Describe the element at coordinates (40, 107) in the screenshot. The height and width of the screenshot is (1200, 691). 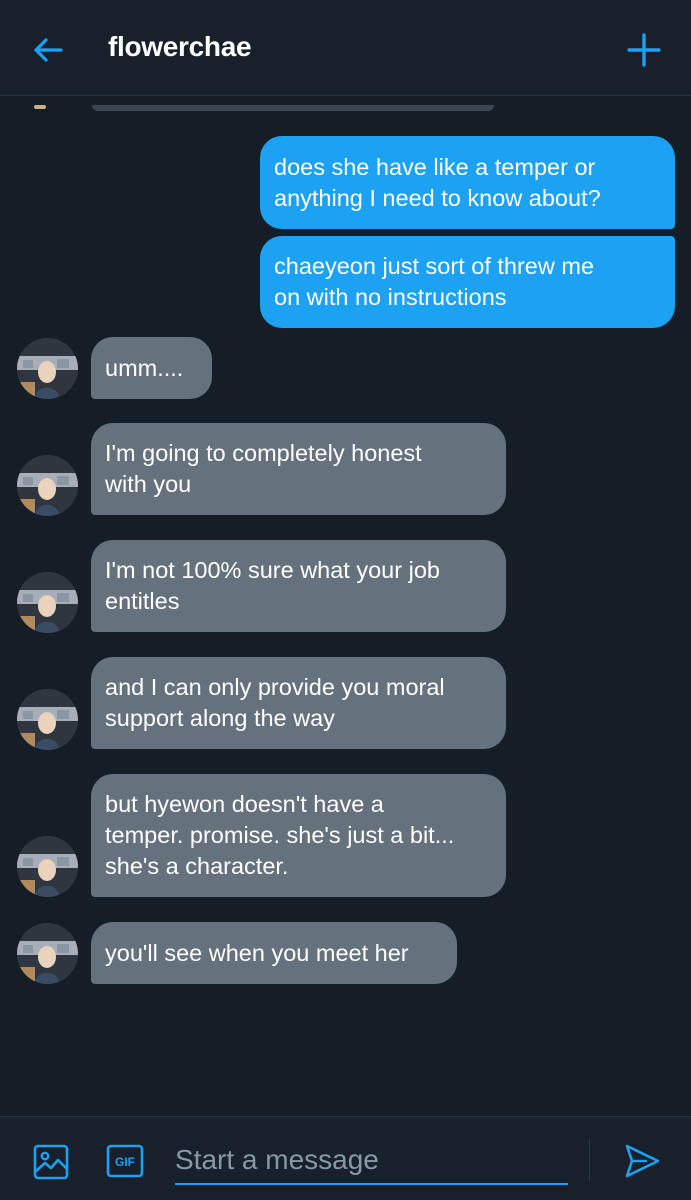
I see `cut-off-avatar` at that location.